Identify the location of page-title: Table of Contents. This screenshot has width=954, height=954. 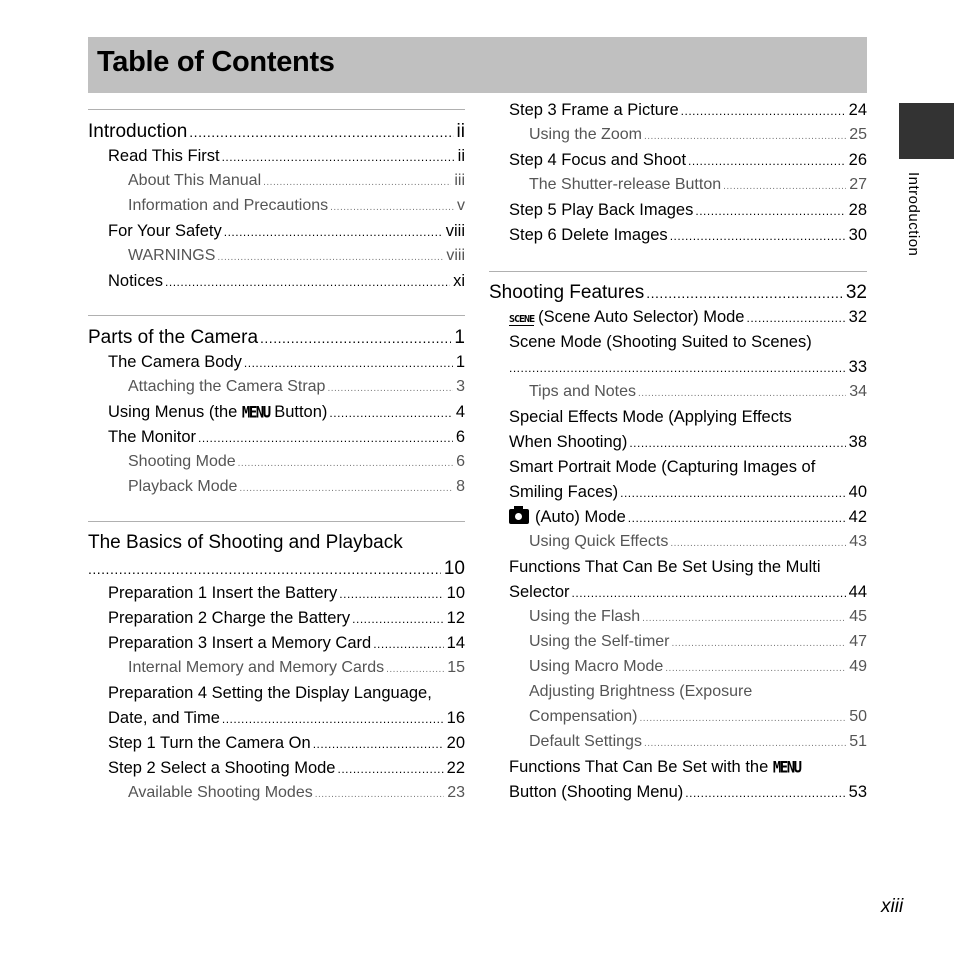
(216, 62).